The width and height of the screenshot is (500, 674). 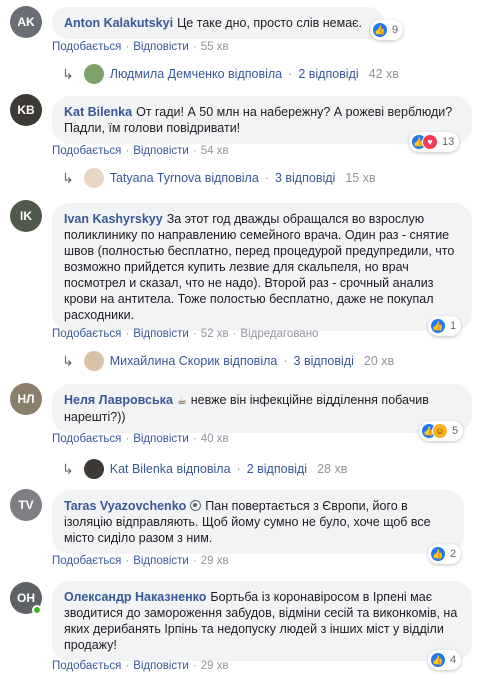 I want to click on reaction-count: 13, so click(x=448, y=142).